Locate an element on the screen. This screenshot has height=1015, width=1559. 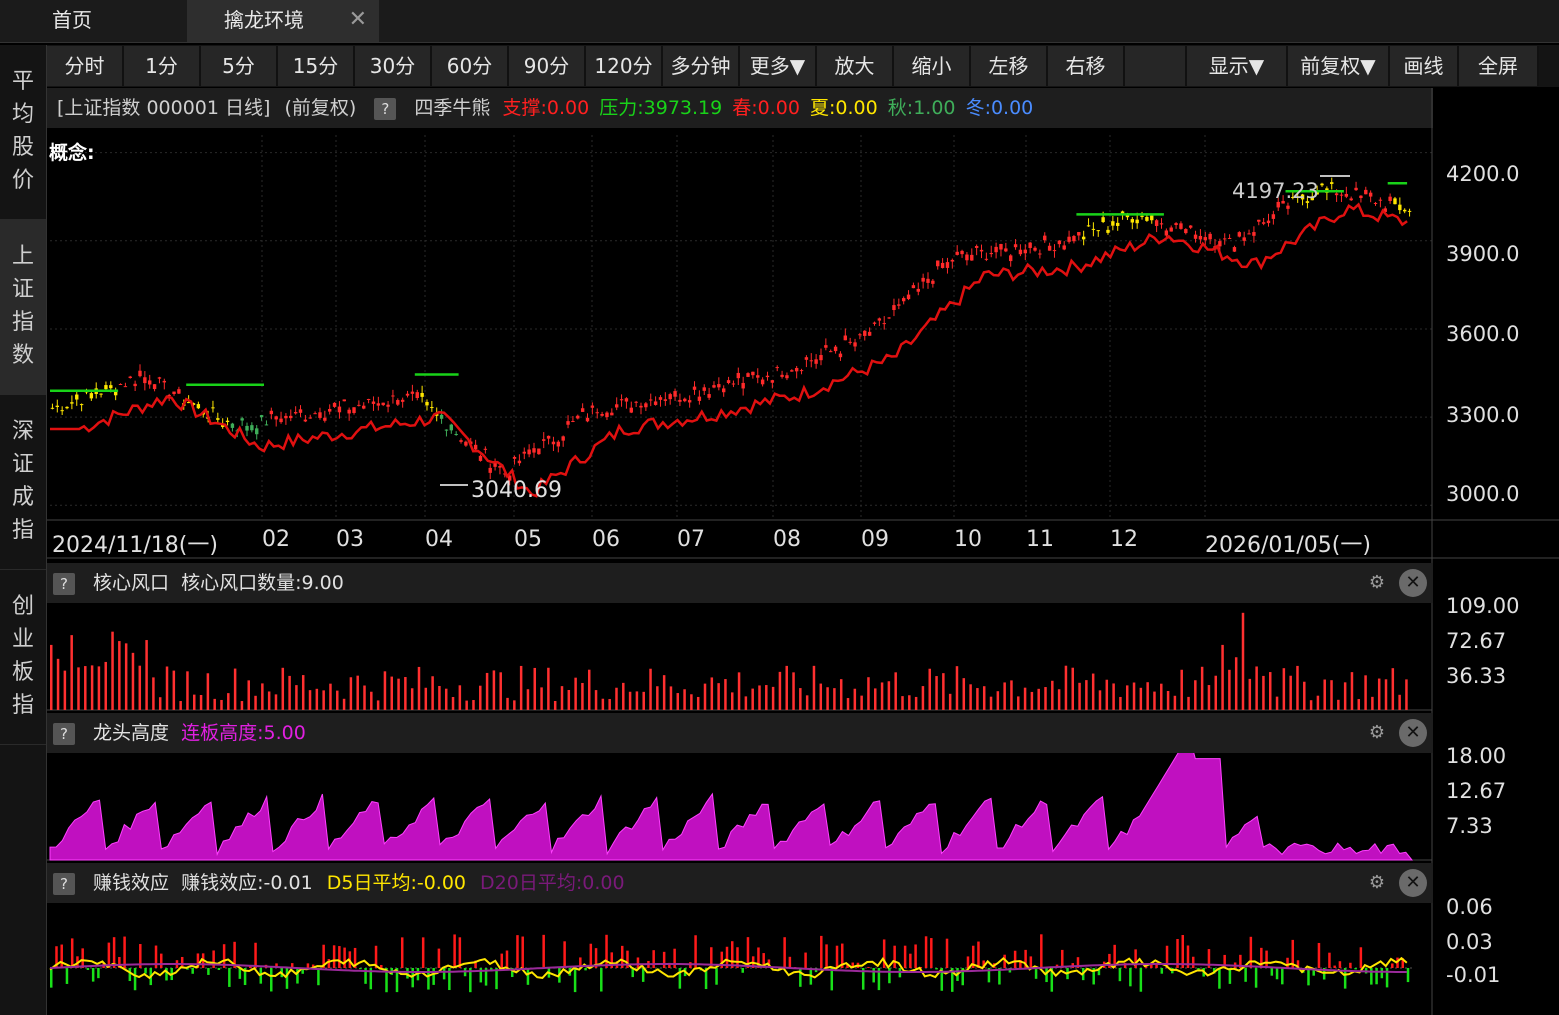
sub-y-tick-label: 72.67 is located at coordinates (1476, 641).